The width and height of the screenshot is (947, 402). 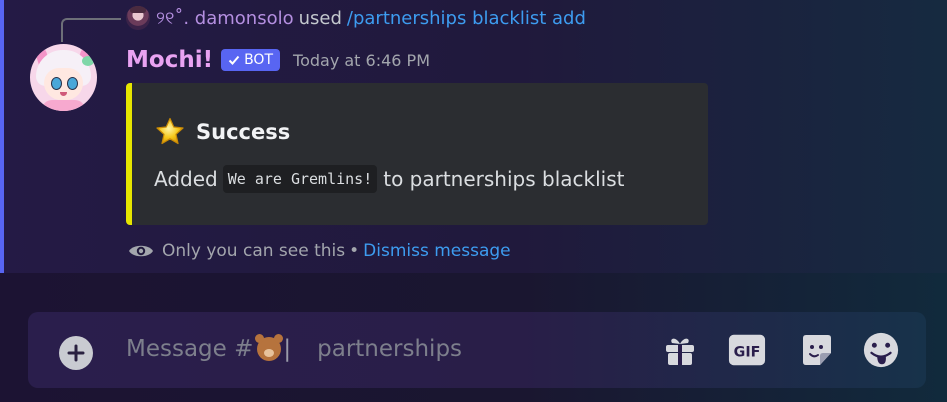 What do you see at coordinates (225, 18) in the screenshot?
I see `reply-username: ୨୧˚. damonsolo` at bounding box center [225, 18].